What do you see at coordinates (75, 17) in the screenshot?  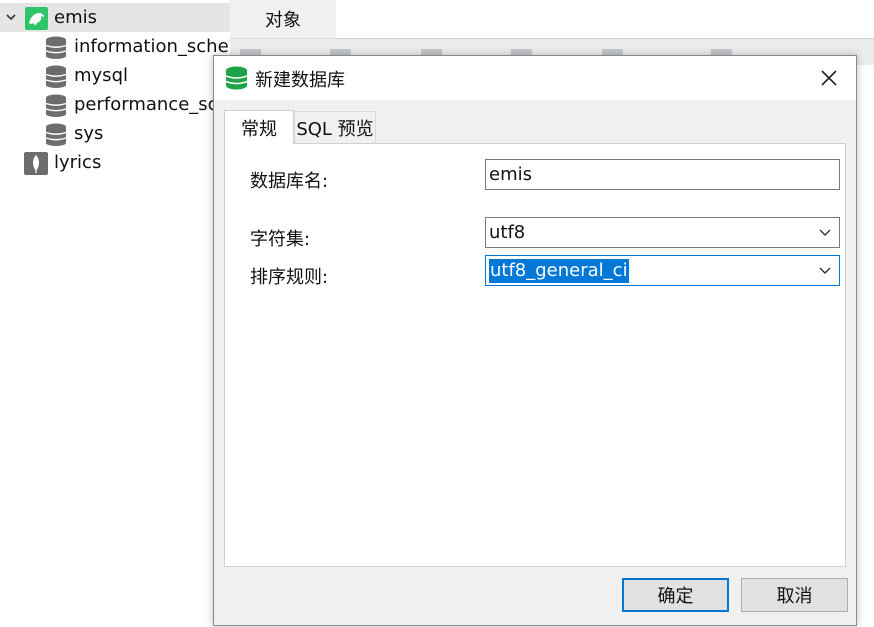 I see `tree-item-label: emis` at bounding box center [75, 17].